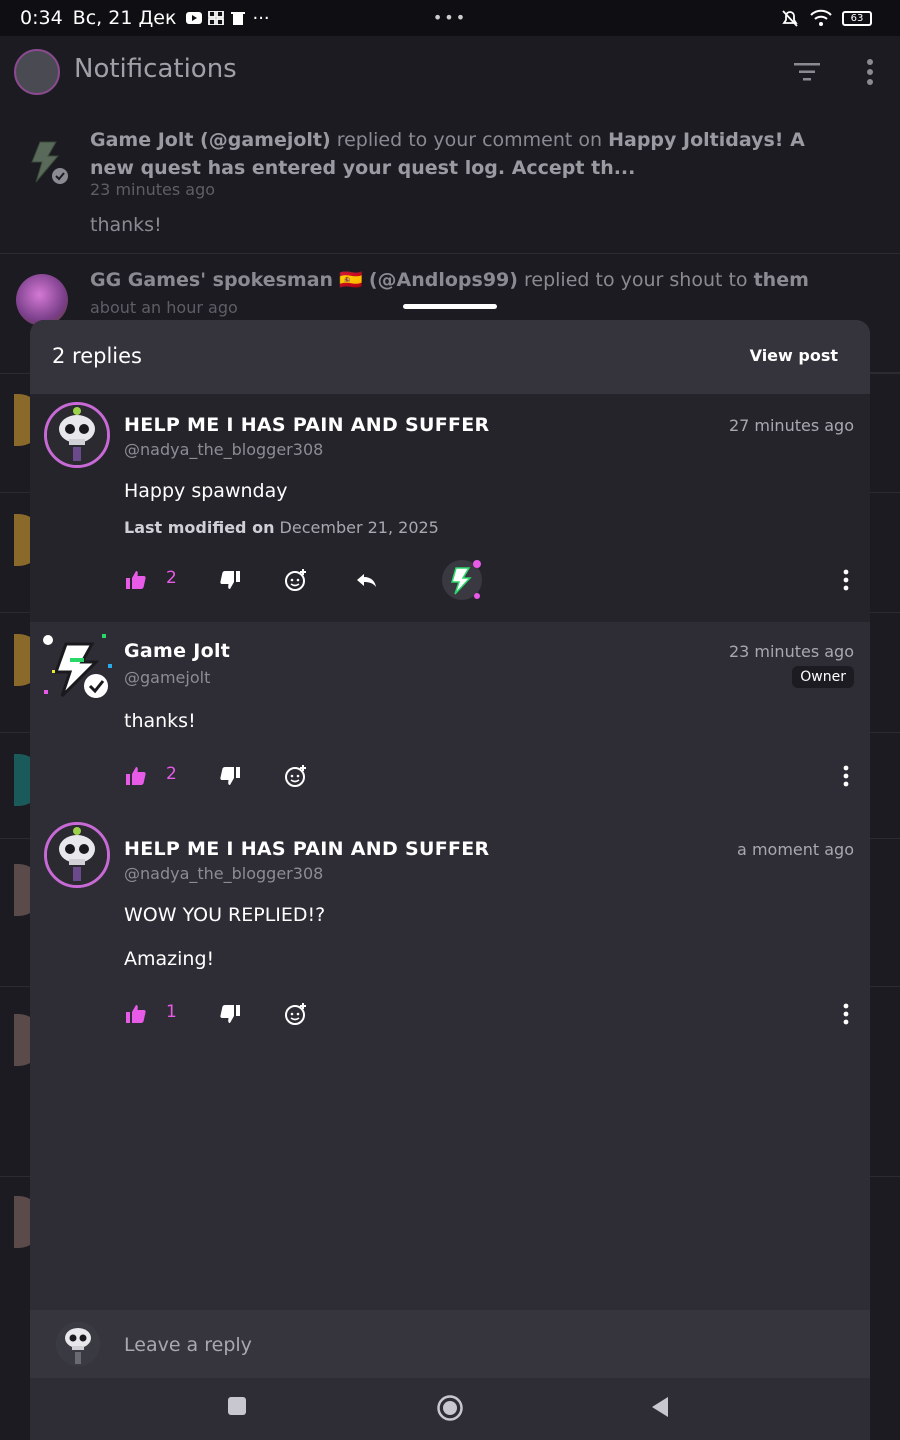 The image size is (900, 1440). Describe the element at coordinates (450, 357) in the screenshot. I see `sheet-header: 2 replies View post` at that location.